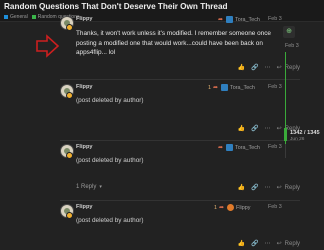  I want to click on timeline-scroll-handle, so click(285, 134).